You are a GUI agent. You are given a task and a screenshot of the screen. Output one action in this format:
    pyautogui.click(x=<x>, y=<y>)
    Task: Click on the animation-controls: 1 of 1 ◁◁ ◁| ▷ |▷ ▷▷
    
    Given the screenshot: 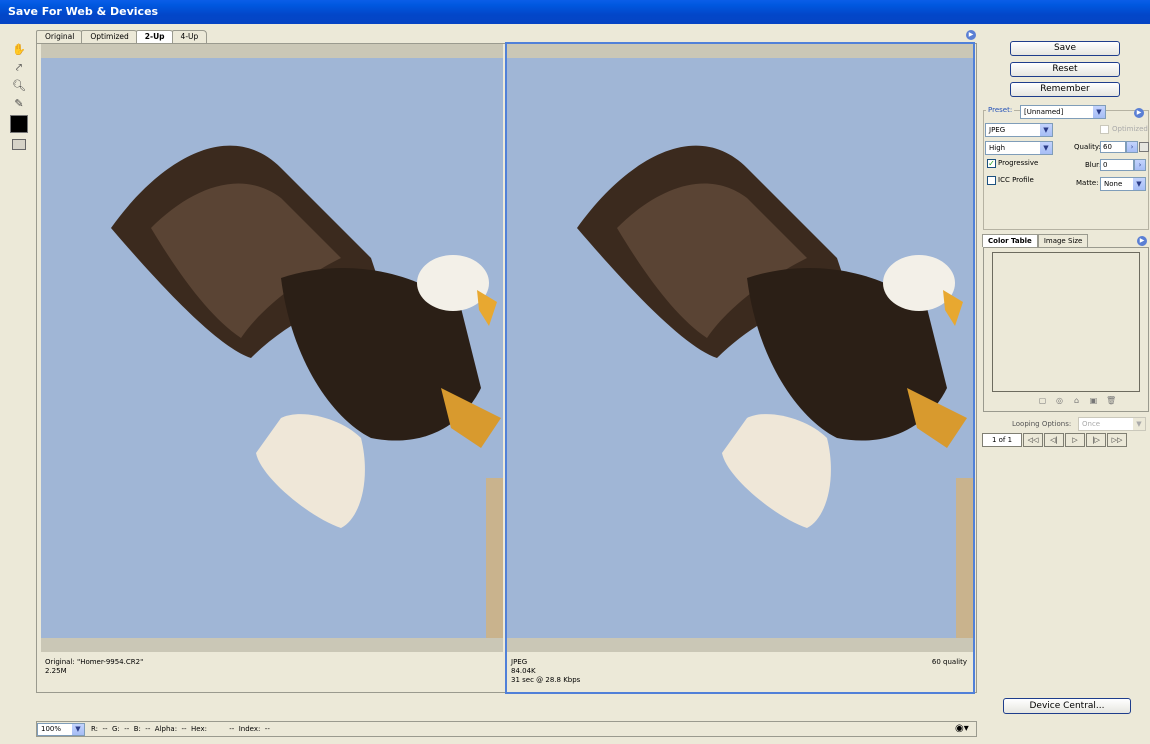 What is the action you would take?
    pyautogui.click(x=1066, y=440)
    